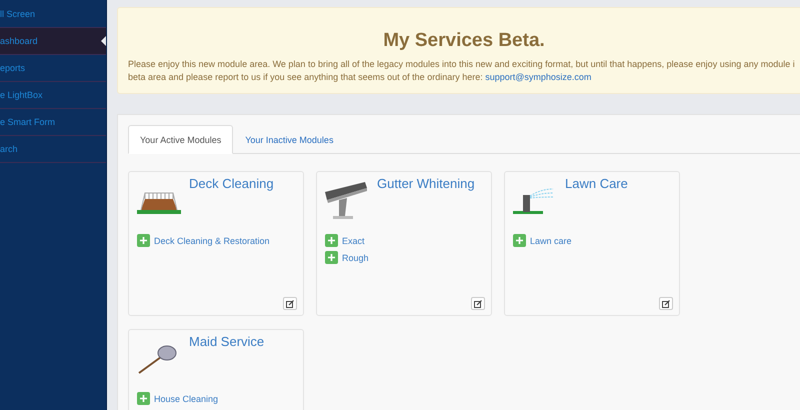 Image resolution: width=800 pixels, height=410 pixels. What do you see at coordinates (53, 122) in the screenshot?
I see `sidebar-item: e Smart Form` at bounding box center [53, 122].